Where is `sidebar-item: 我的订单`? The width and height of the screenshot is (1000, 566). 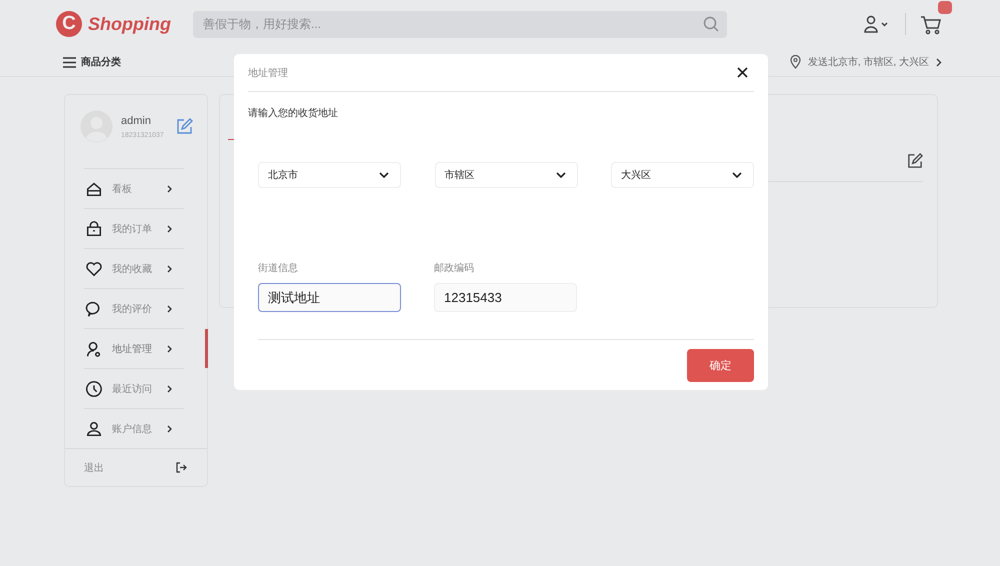 sidebar-item: 我的订单 is located at coordinates (135, 229).